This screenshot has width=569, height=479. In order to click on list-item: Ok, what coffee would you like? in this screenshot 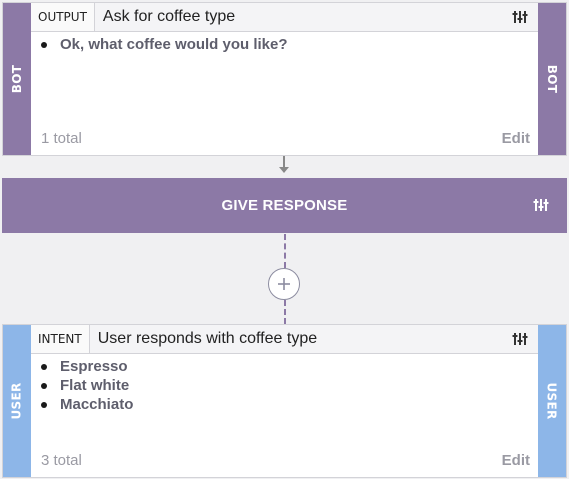, I will do `click(164, 44)`.